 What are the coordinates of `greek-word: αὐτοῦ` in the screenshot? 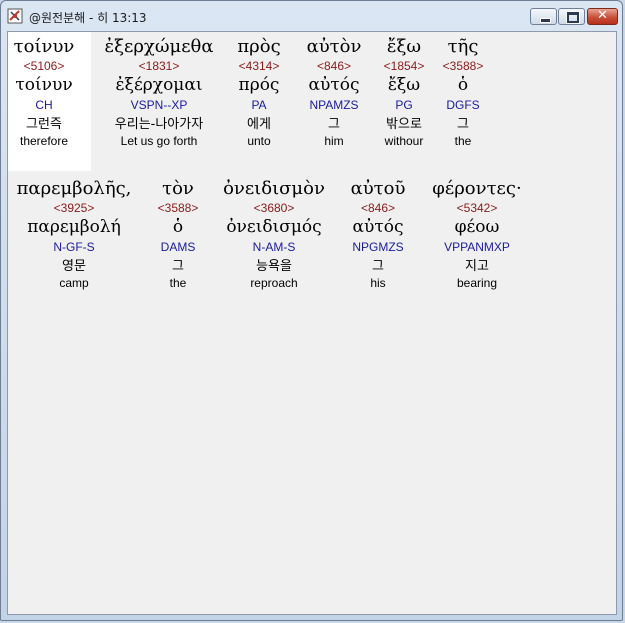 It's located at (378, 188).